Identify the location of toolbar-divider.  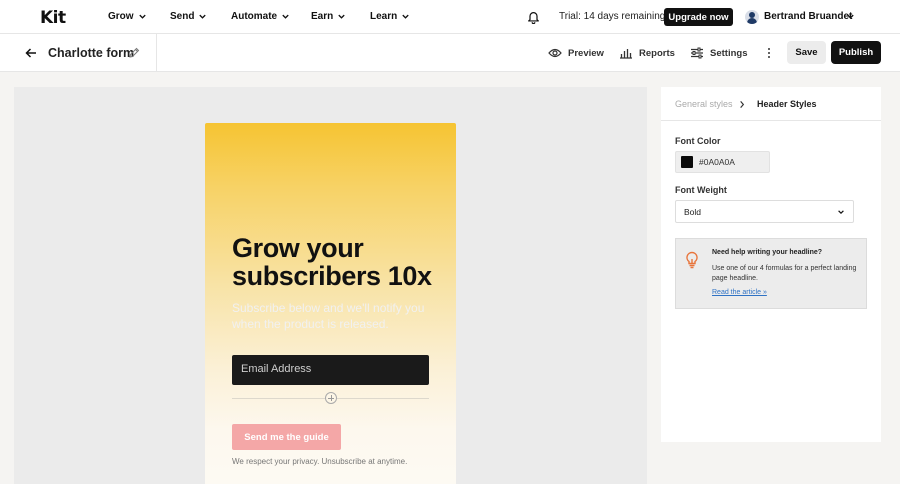
(156, 53).